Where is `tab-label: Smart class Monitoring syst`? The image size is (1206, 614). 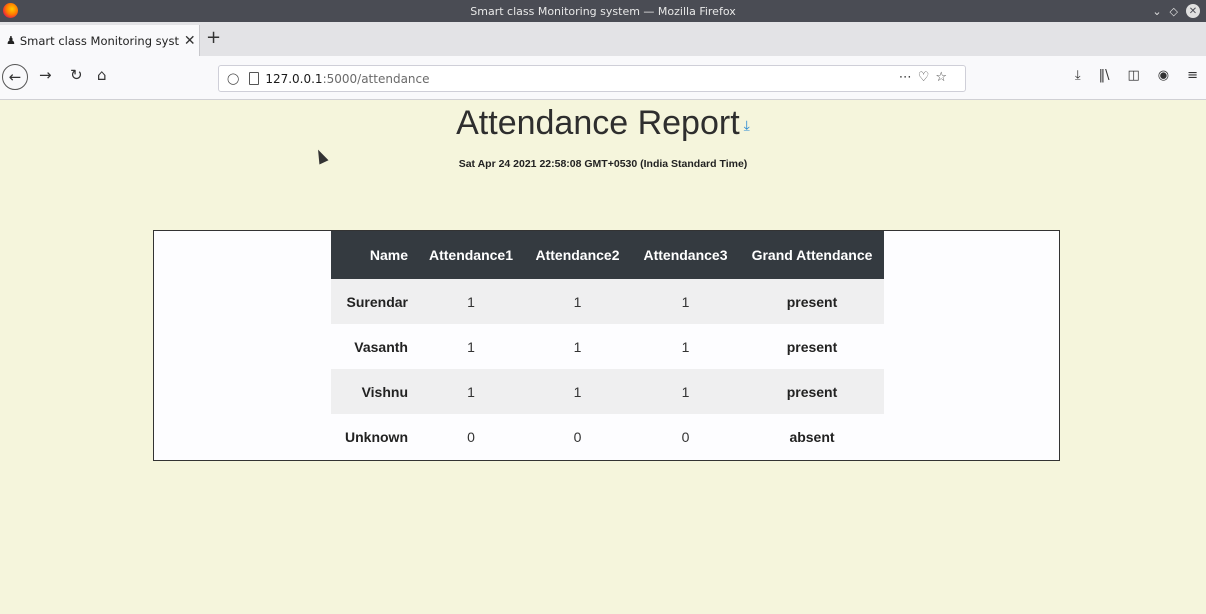
tab-label: Smart class Monitoring syst is located at coordinates (99, 40).